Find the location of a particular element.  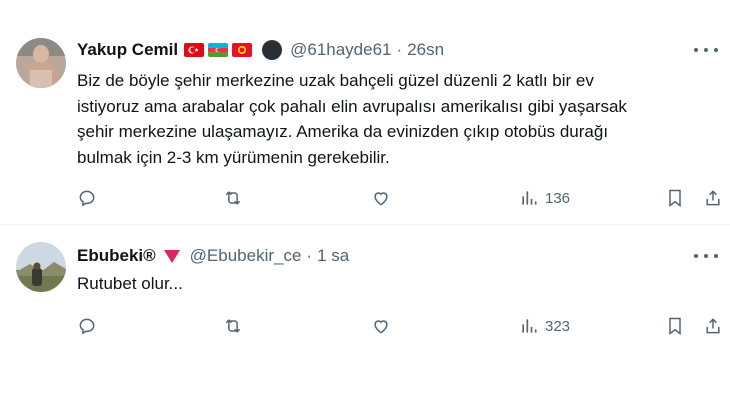

kyrgyzstan-flag-icon is located at coordinates (242, 50).